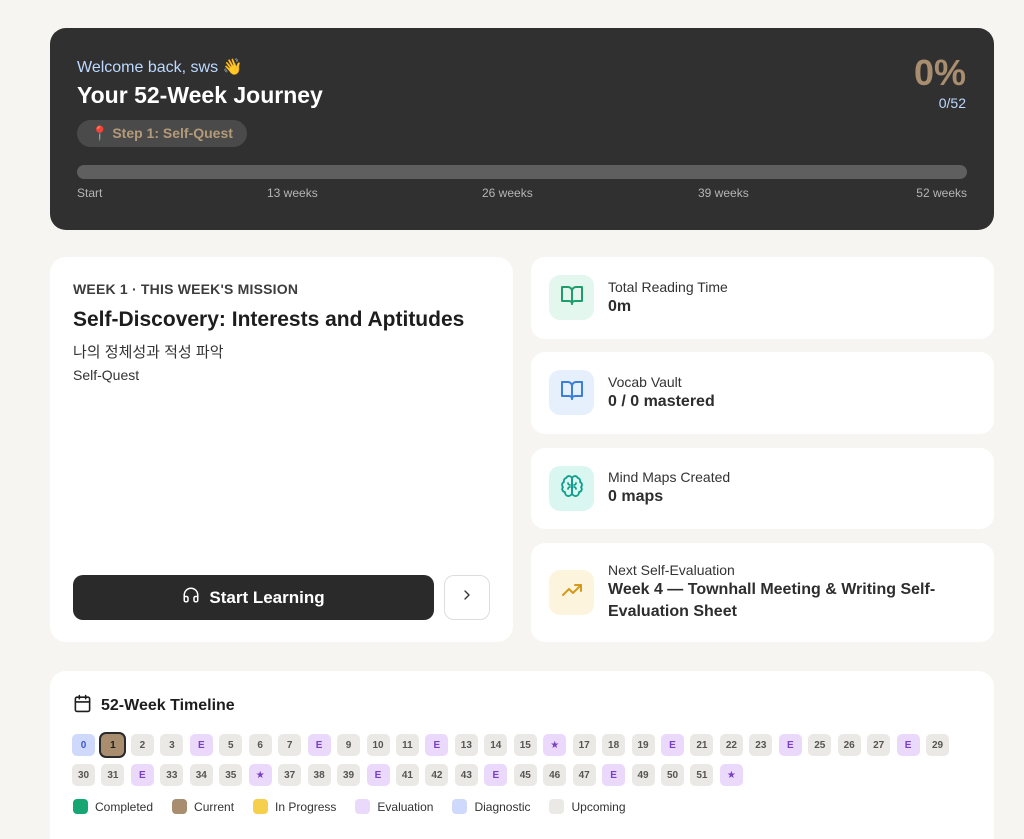 This screenshot has height=839, width=1024. Describe the element at coordinates (614, 745) in the screenshot. I see `week-cell-upcoming: 18` at that location.